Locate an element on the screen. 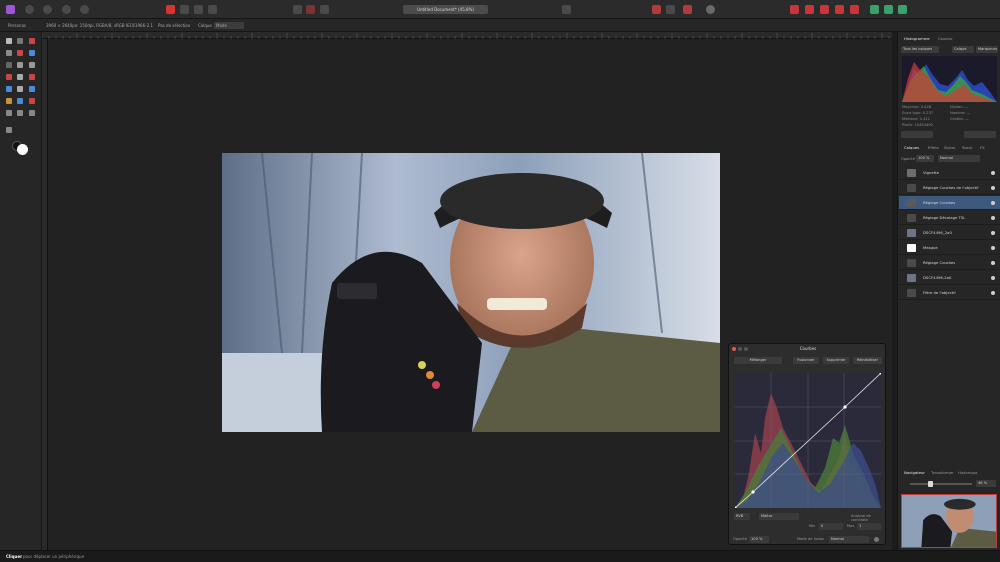 Image resolution: width=1000 pixels, height=562 pixels. red-tool-5-icon is located at coordinates (854, 9).